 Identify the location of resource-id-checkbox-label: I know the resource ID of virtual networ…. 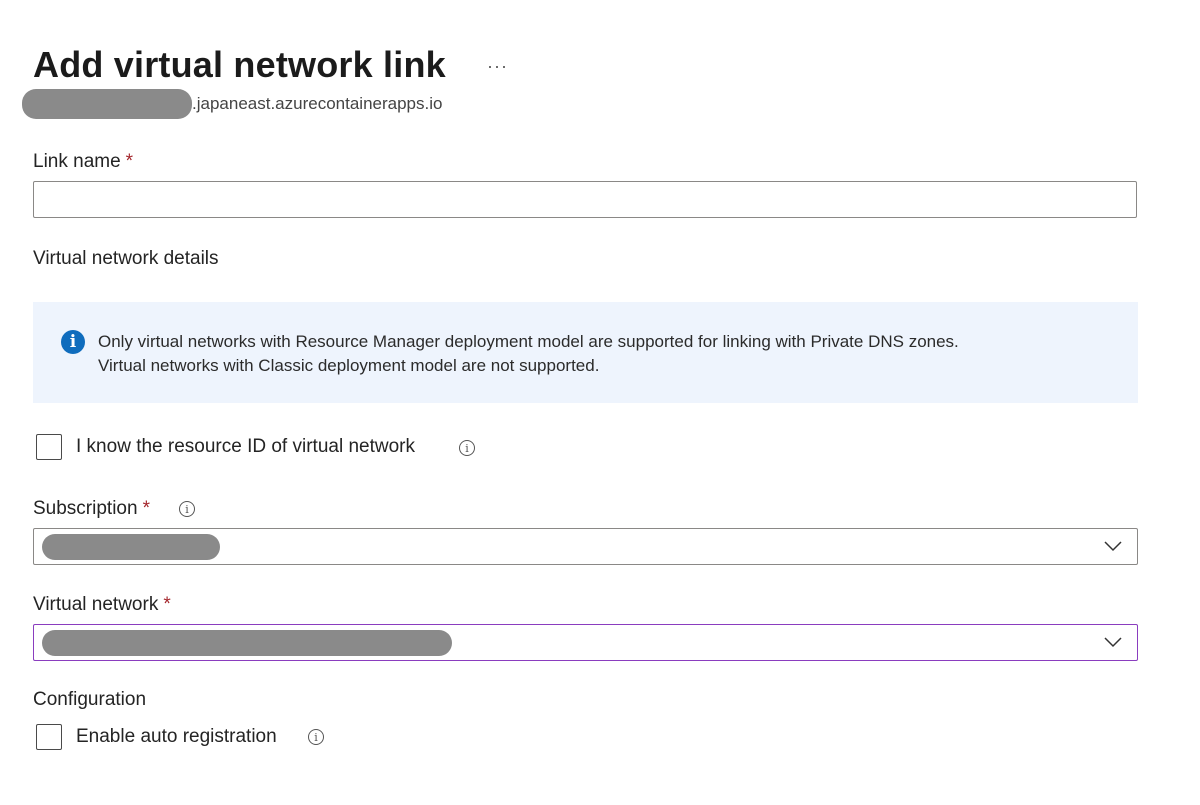
(245, 446).